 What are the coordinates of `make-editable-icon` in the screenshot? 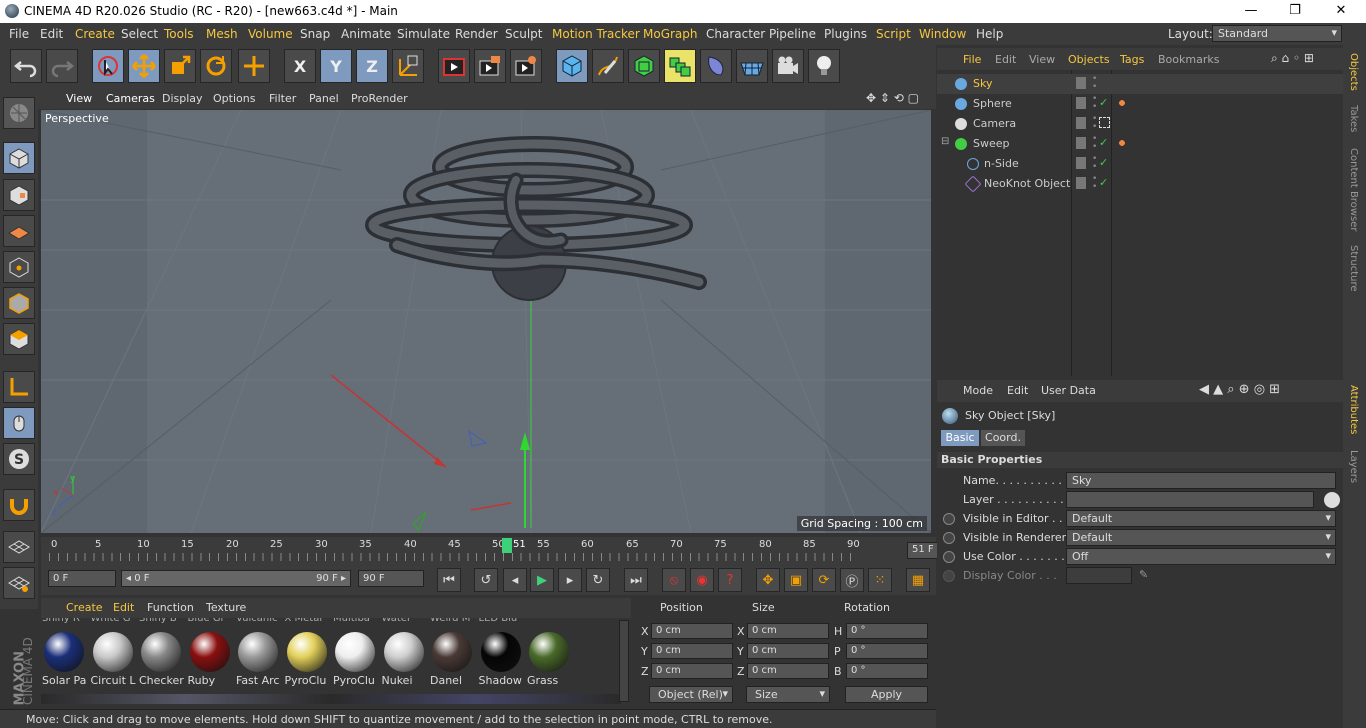 It's located at (19, 113).